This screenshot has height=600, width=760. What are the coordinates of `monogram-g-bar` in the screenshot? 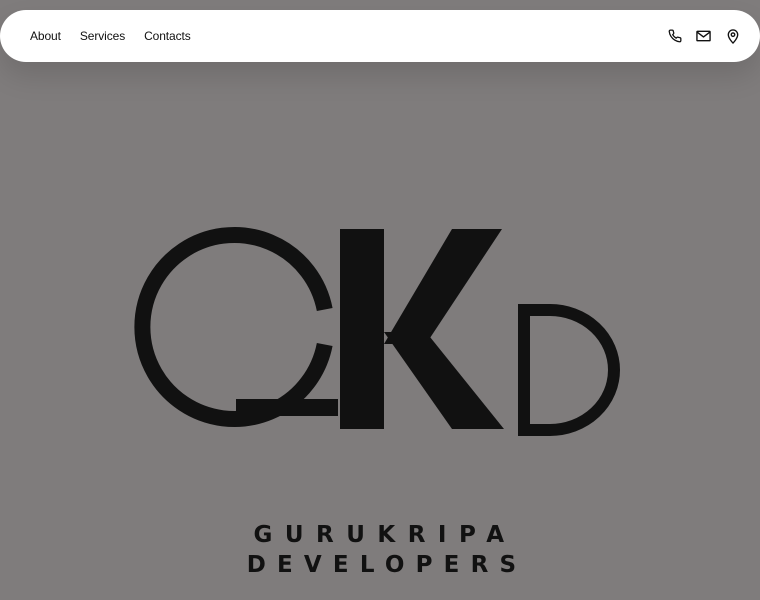 It's located at (287, 407).